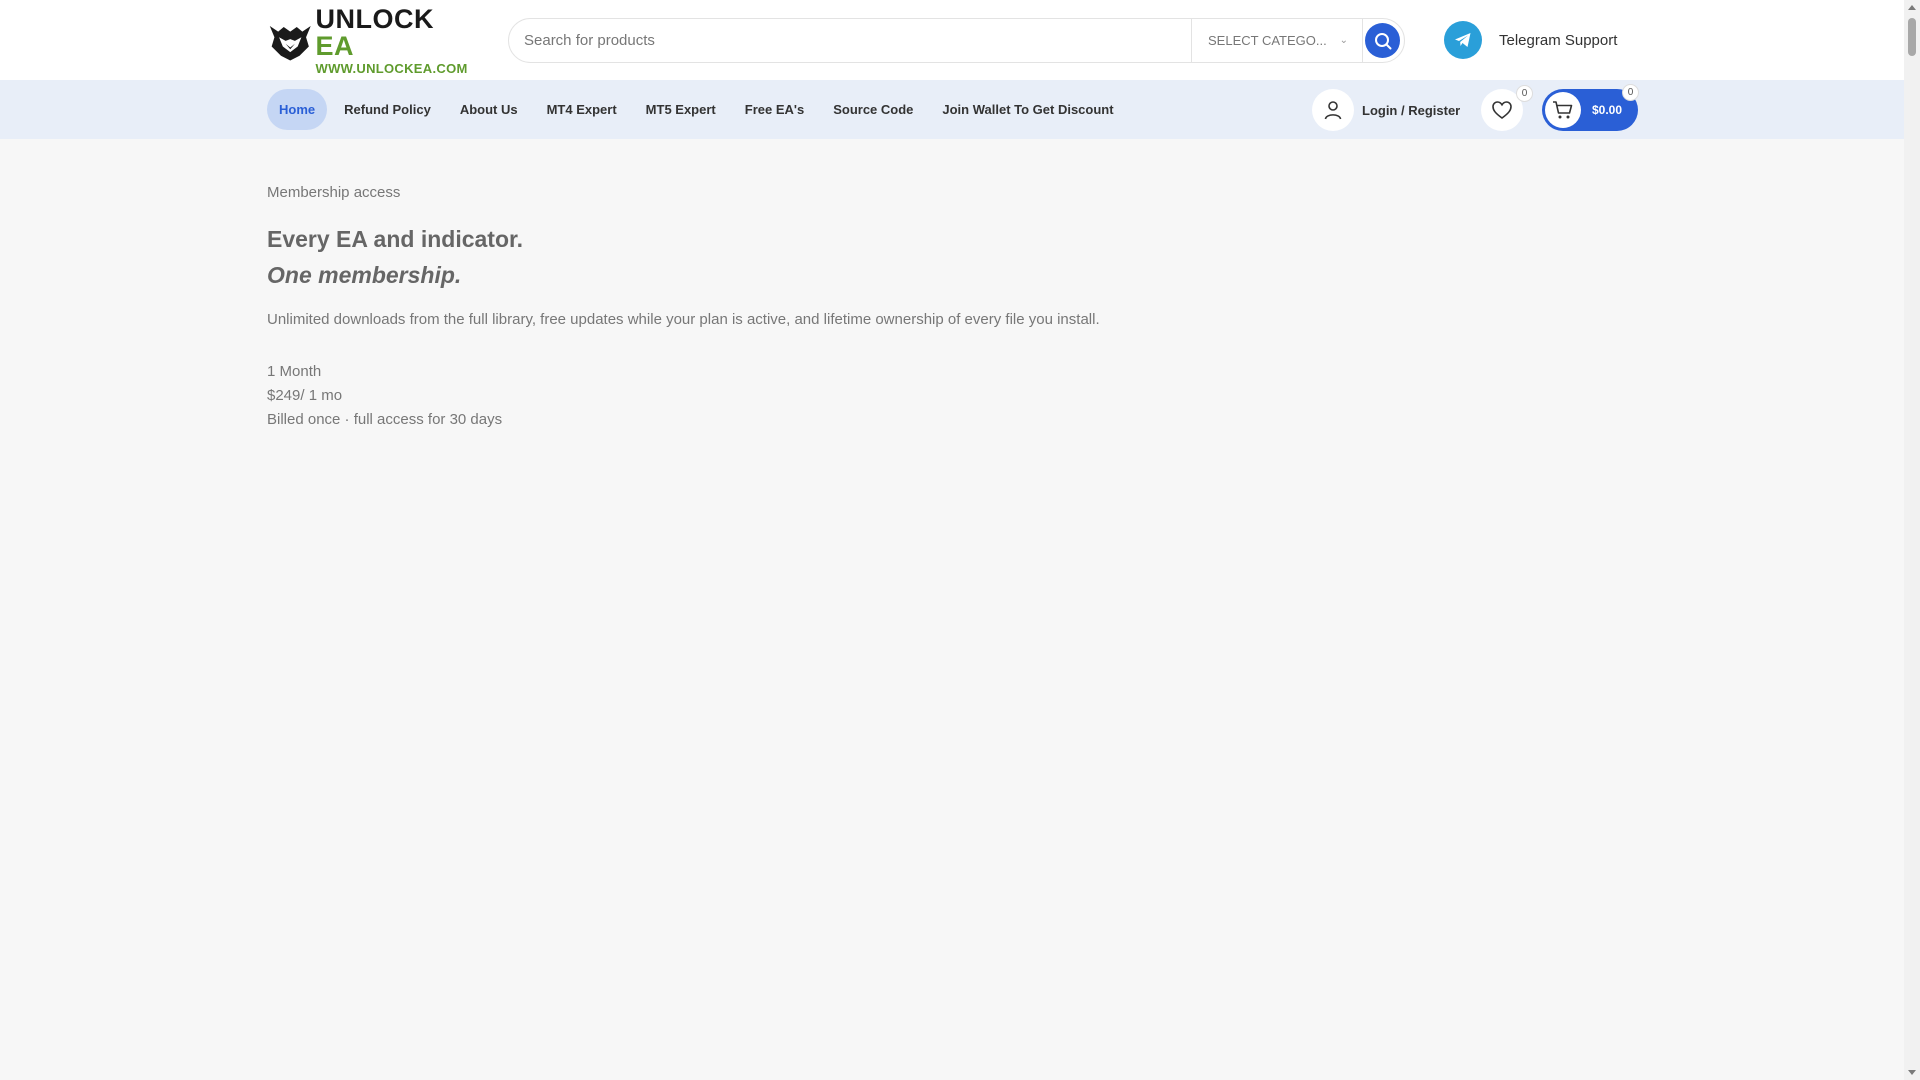 The width and height of the screenshot is (1920, 1080). Describe the element at coordinates (1502, 110) in the screenshot. I see `heart-icon` at that location.